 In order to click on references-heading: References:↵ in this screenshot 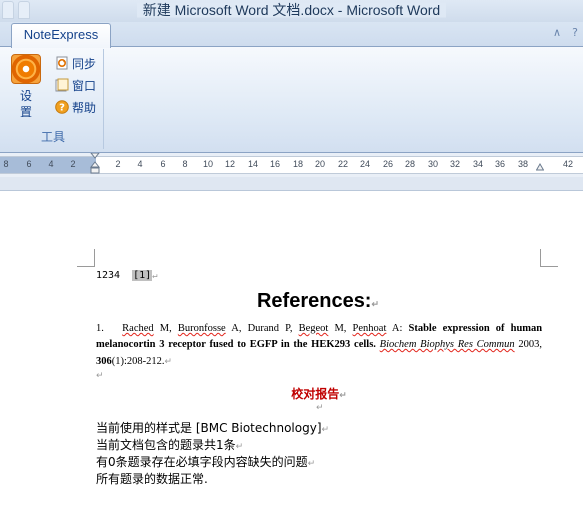, I will do `click(318, 301)`.